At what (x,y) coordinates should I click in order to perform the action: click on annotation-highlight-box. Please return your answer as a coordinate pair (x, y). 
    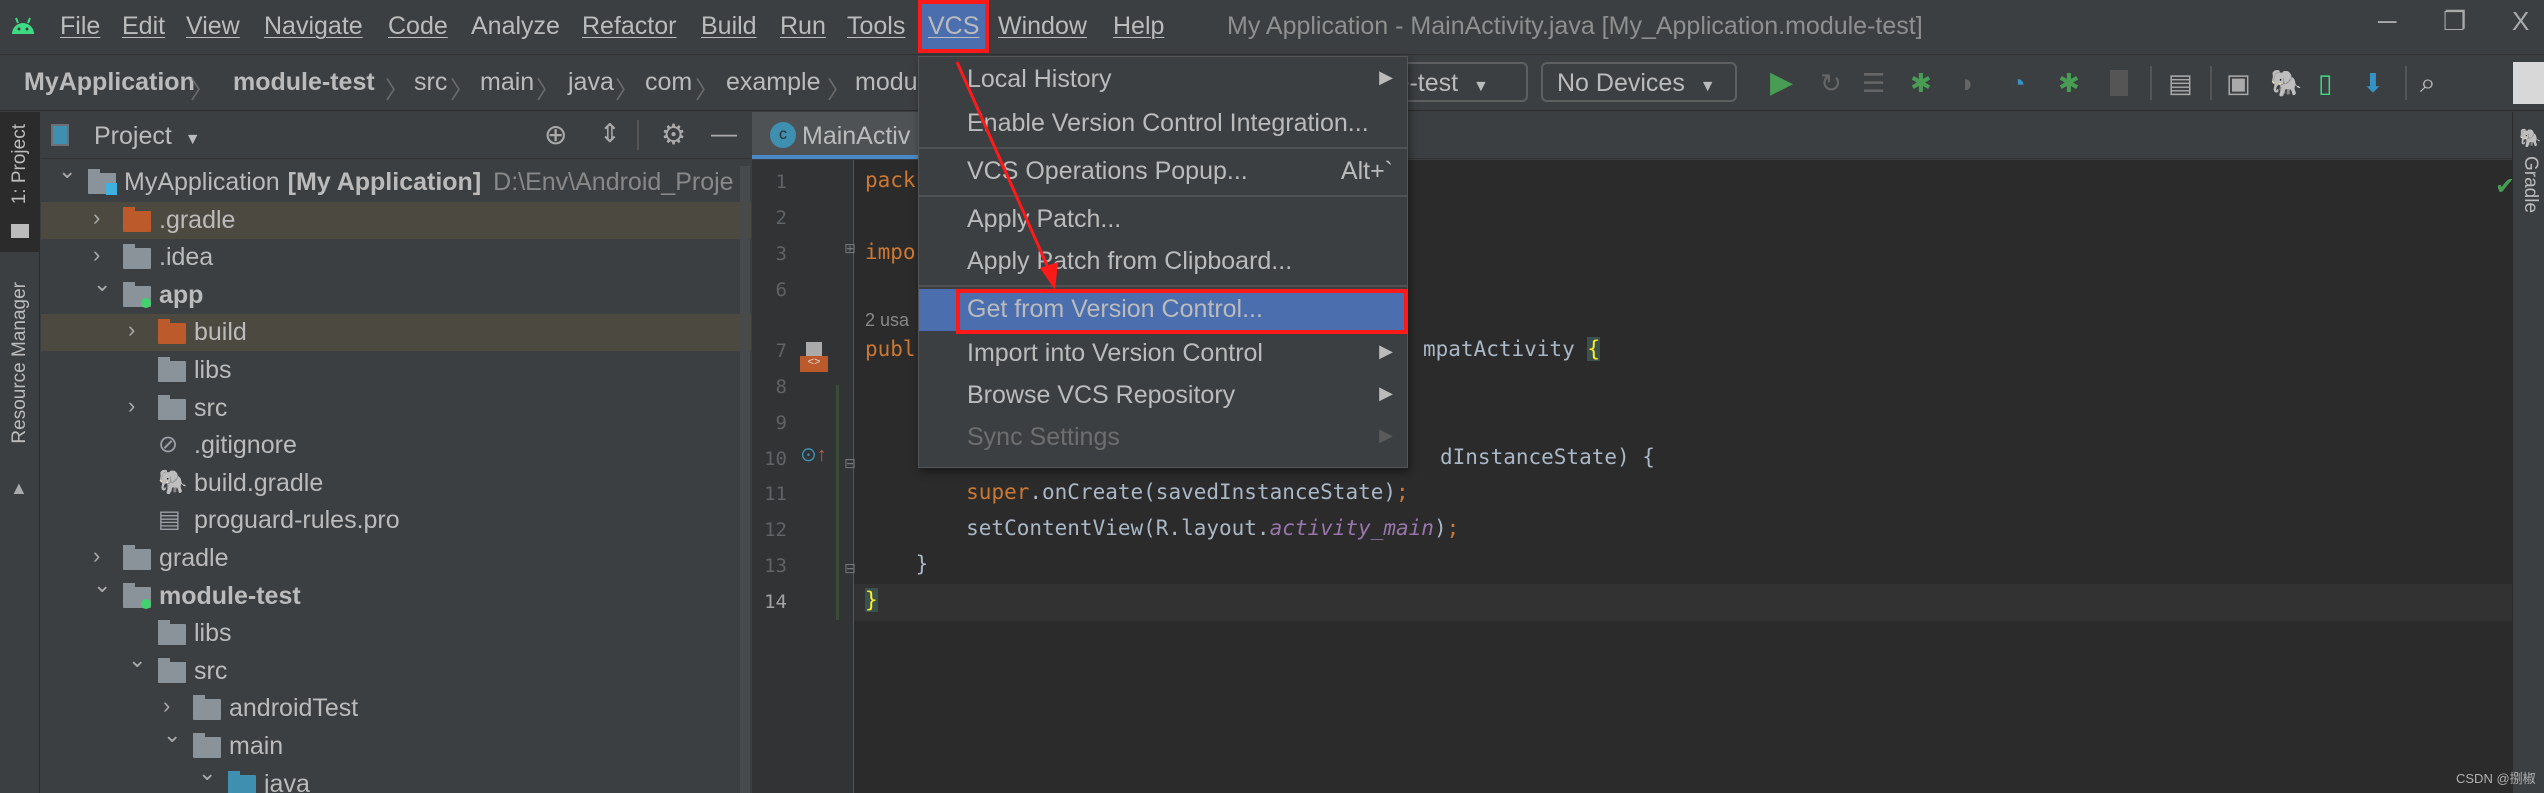
    Looking at the image, I should click on (1182, 311).